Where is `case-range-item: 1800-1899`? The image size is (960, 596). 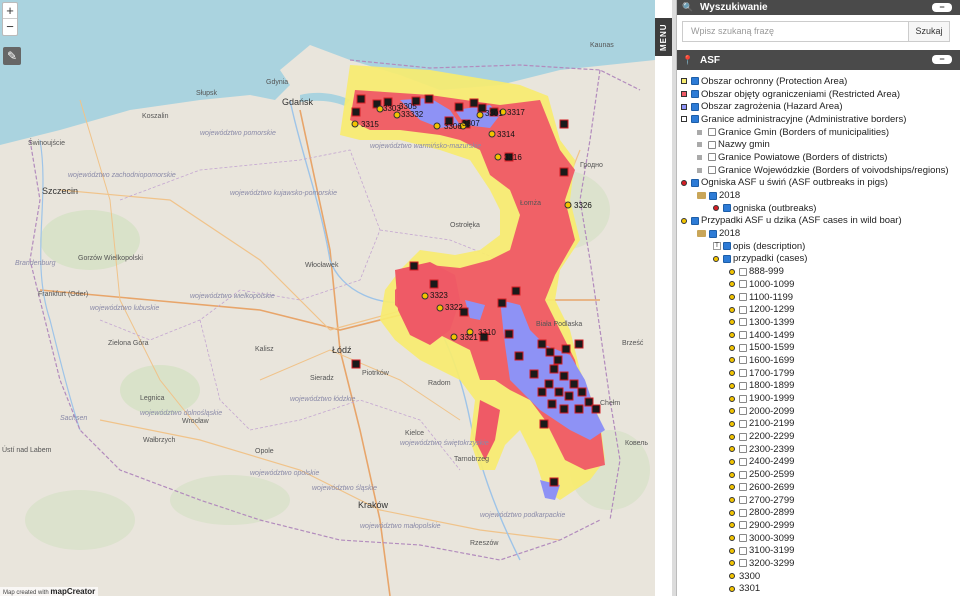
case-range-item: 1800-1899 is located at coordinates (818, 386).